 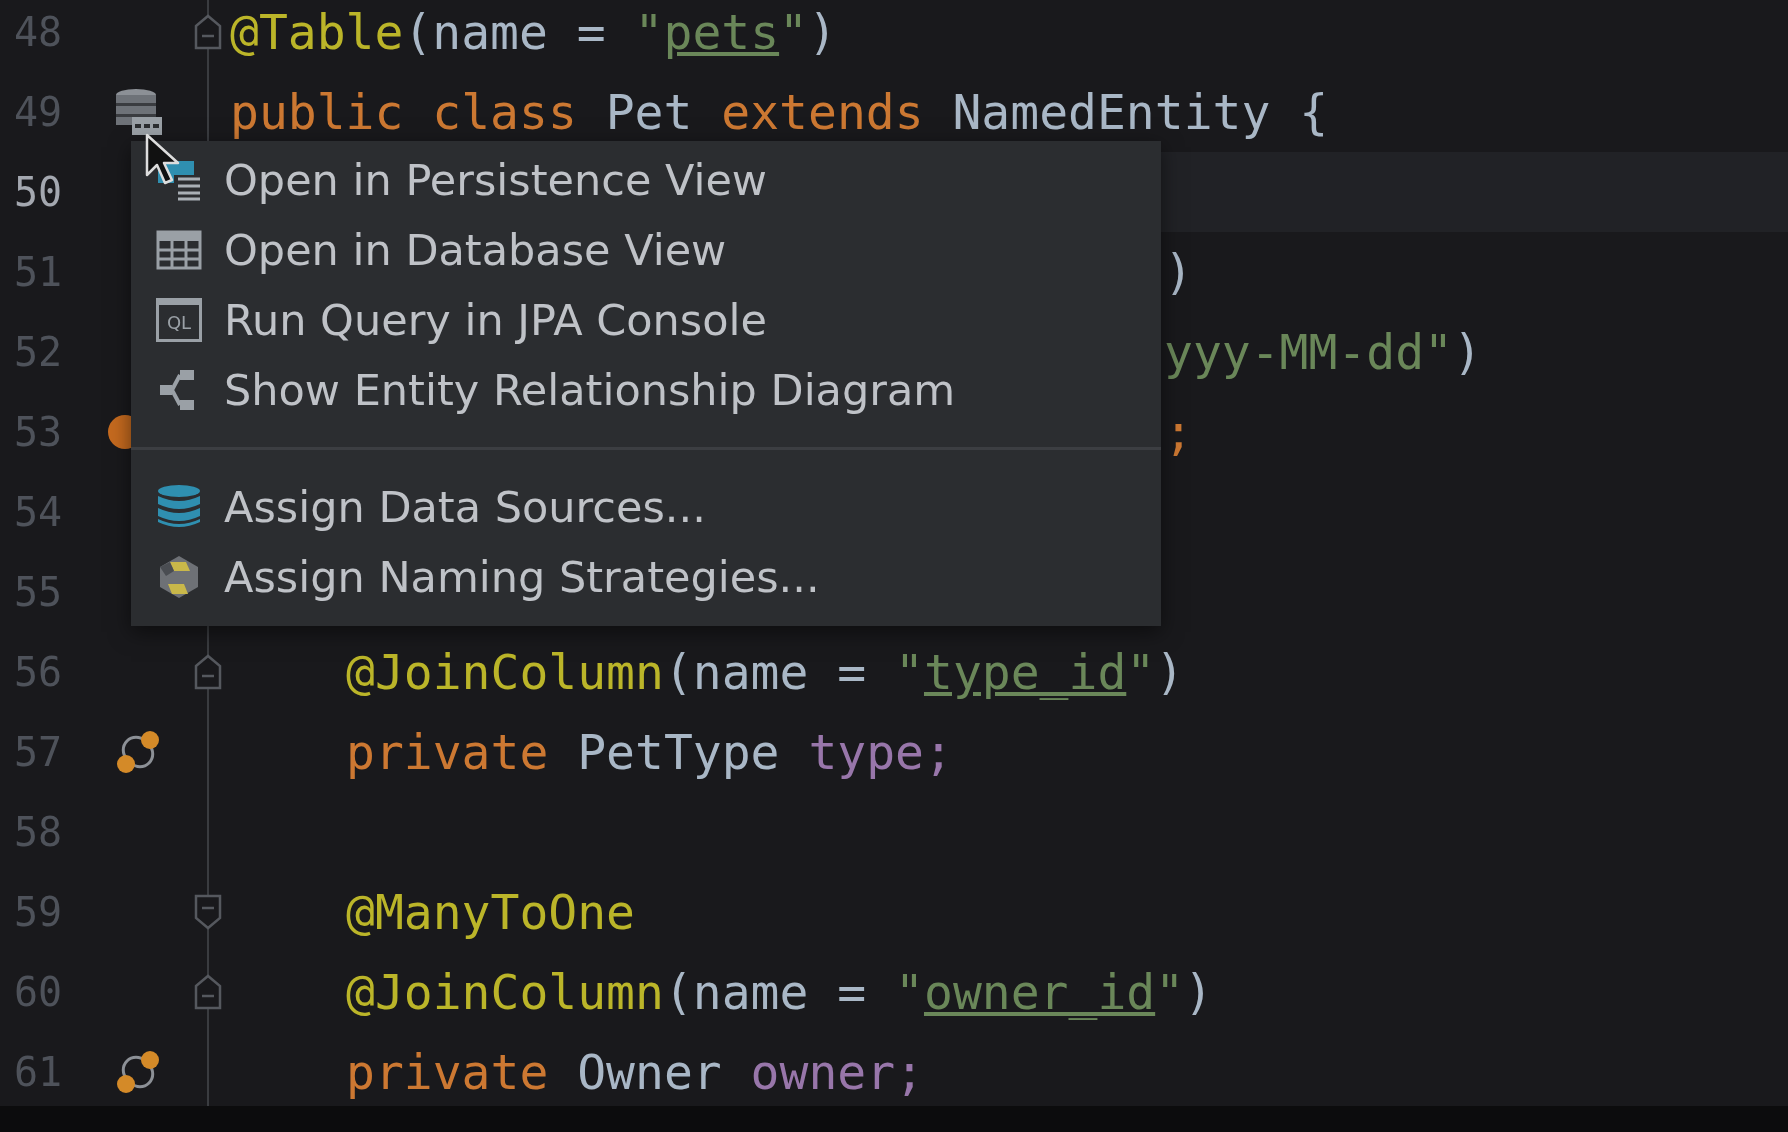 What do you see at coordinates (38, 912) in the screenshot?
I see `line-number: 59` at bounding box center [38, 912].